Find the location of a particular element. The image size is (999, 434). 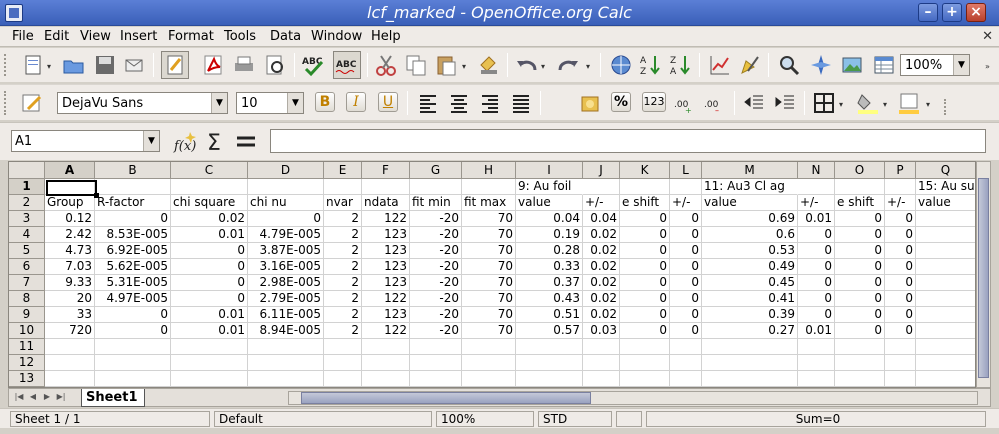

cell-g7: -20 is located at coordinates (436, 283).